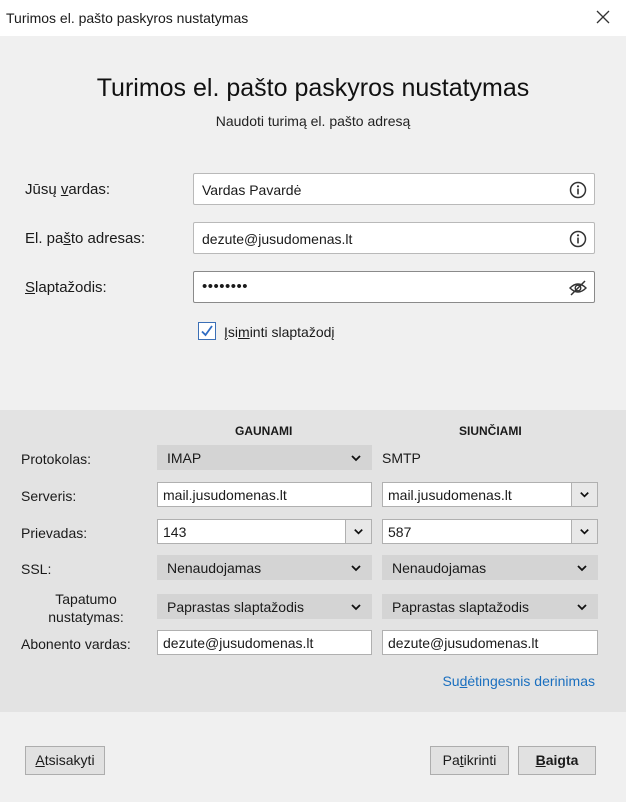 The height and width of the screenshot is (802, 626). I want to click on outgoing-header: SIUNČIAMI, so click(490, 431).